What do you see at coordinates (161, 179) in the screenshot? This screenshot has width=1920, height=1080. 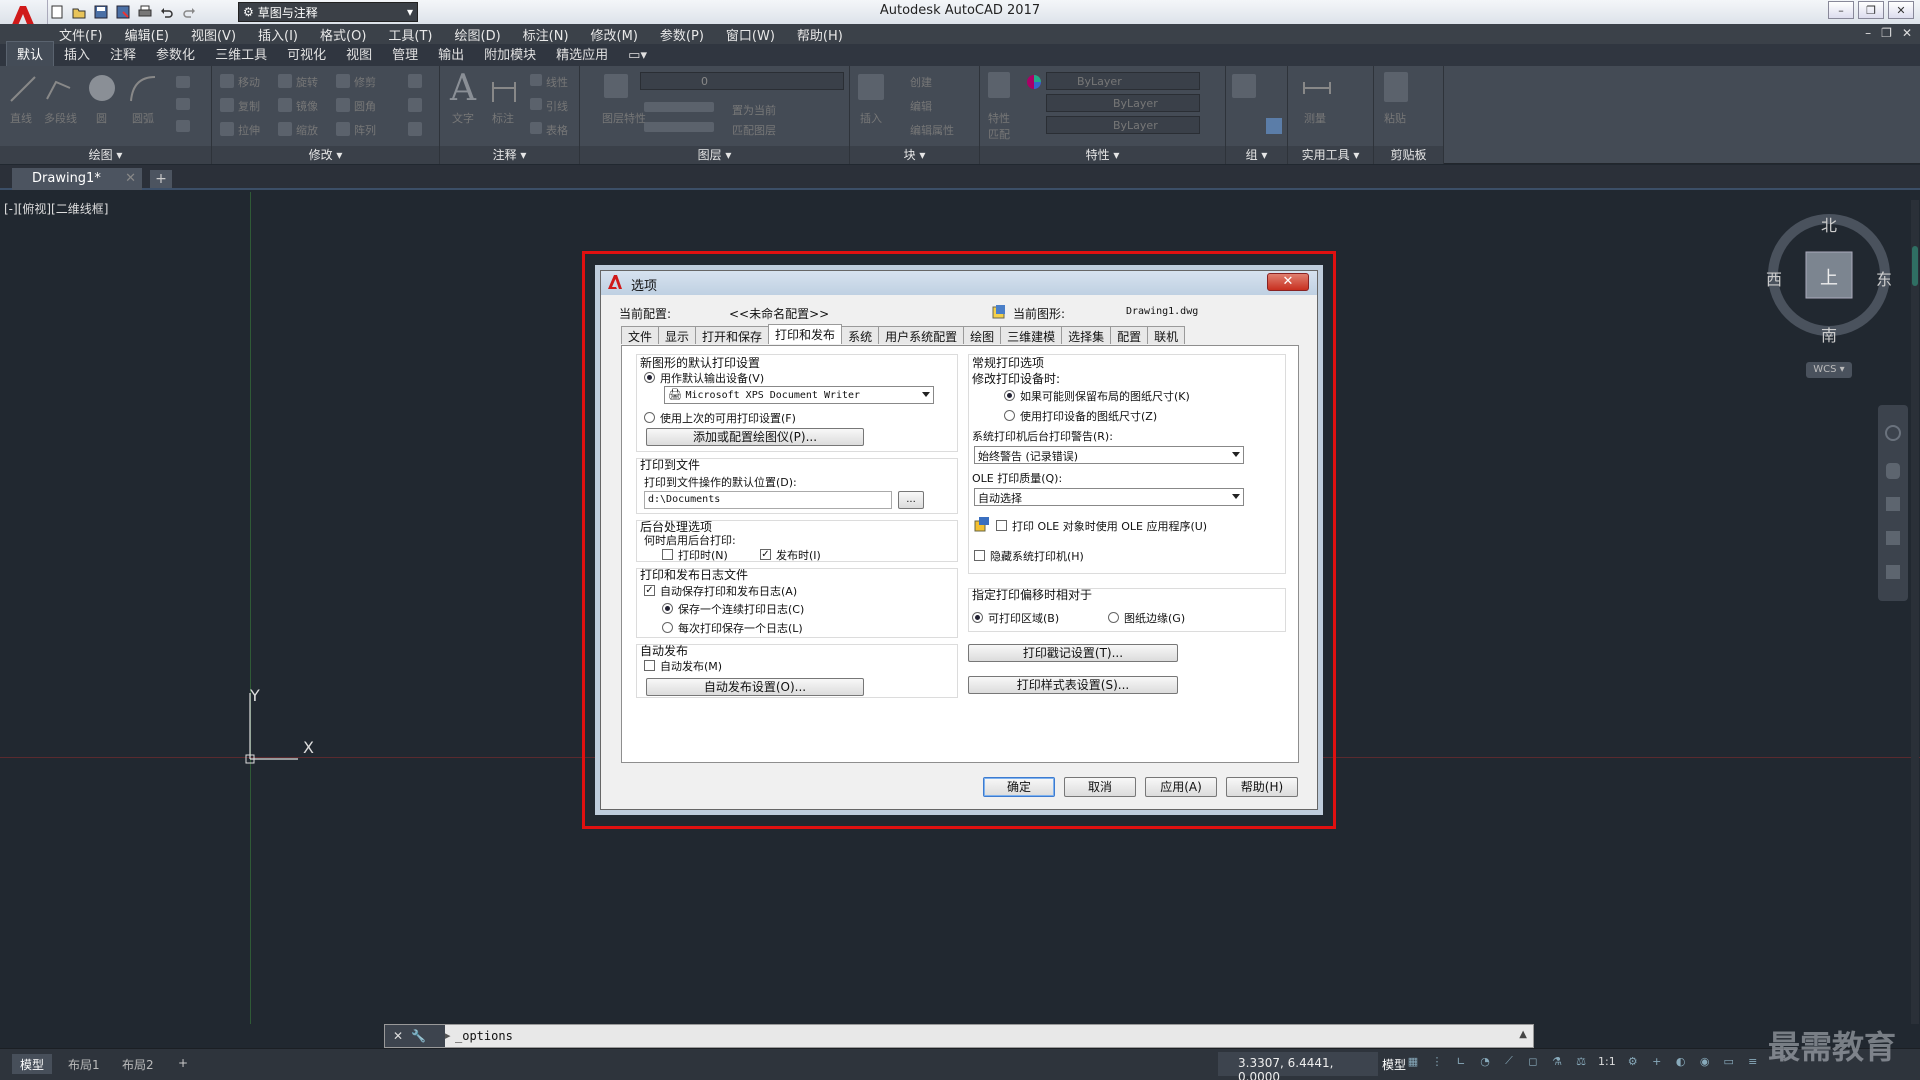 I see `new-tab-button: +` at bounding box center [161, 179].